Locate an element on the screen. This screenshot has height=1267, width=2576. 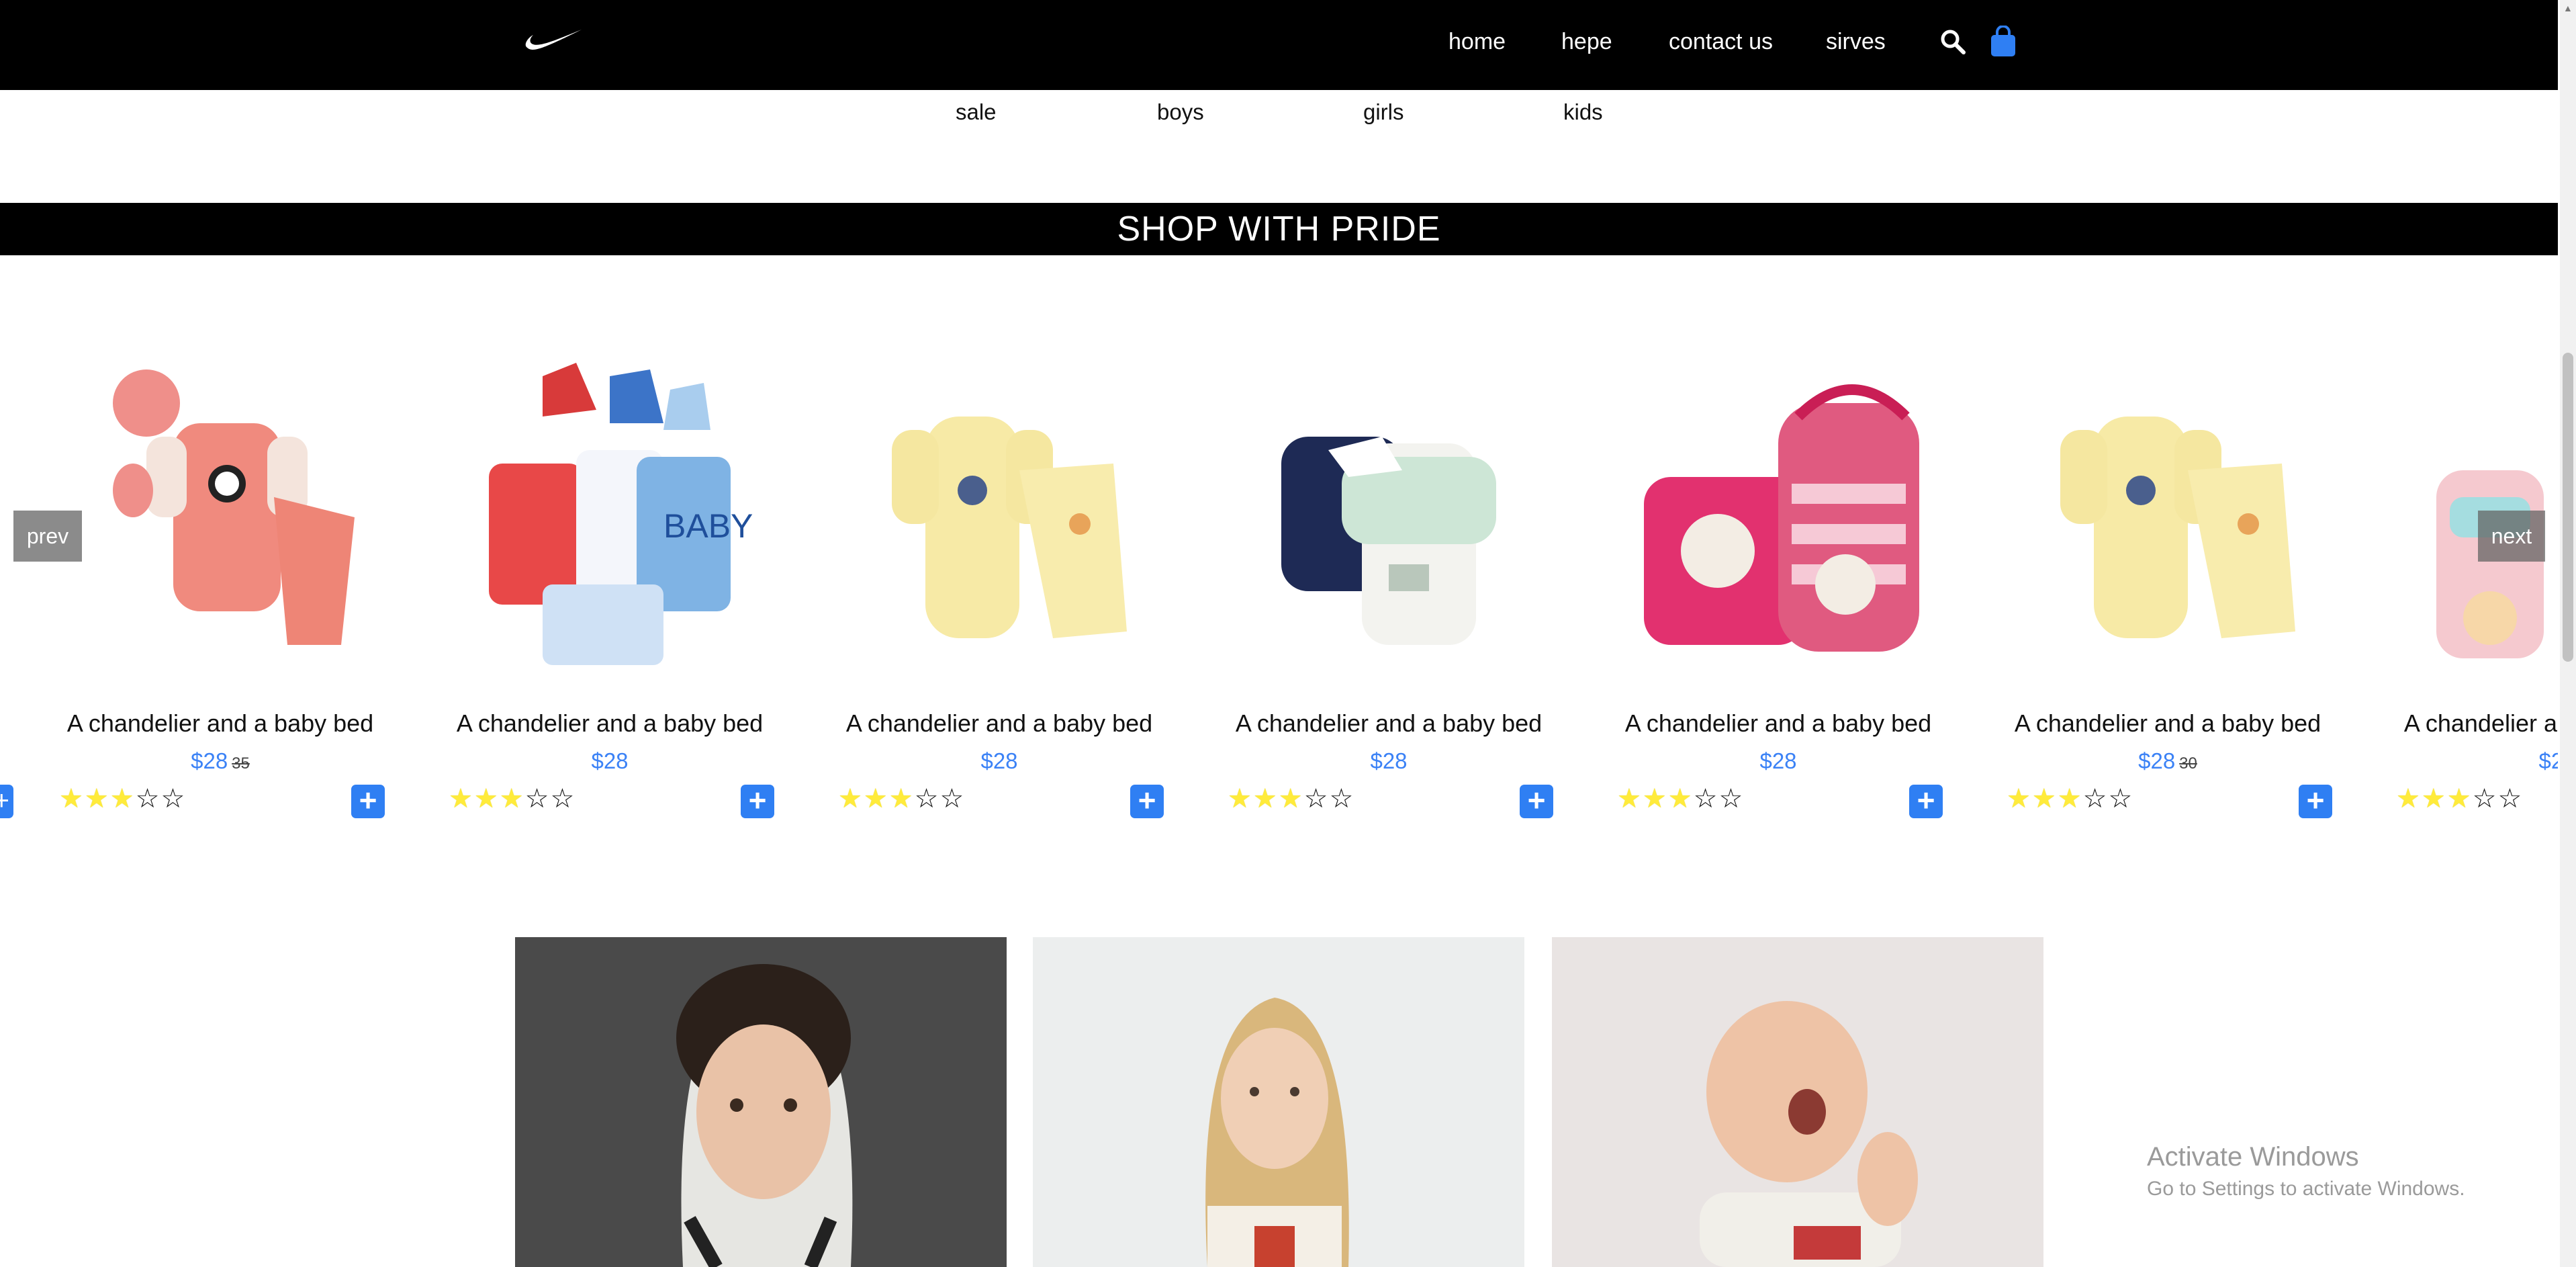
nav-hepe: hepe is located at coordinates (1586, 41).